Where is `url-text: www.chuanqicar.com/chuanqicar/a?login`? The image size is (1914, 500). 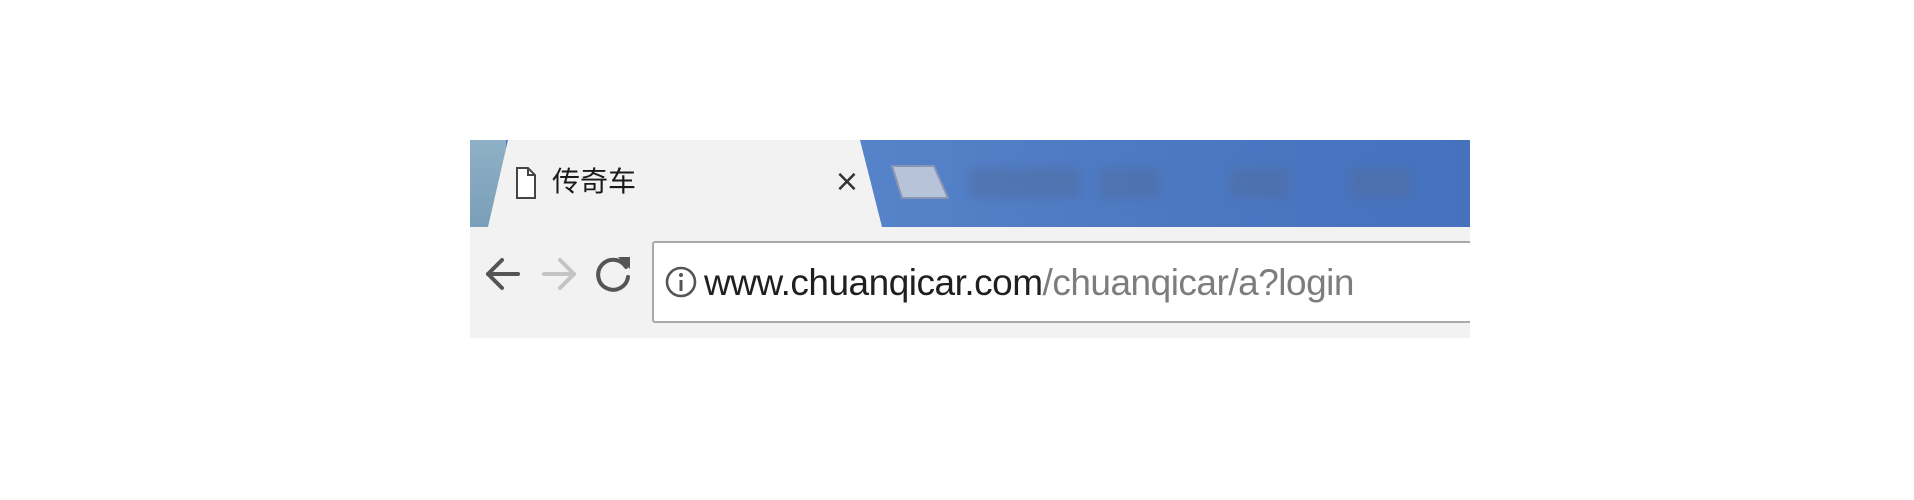 url-text: www.chuanqicar.com/chuanqicar/a?login is located at coordinates (1029, 283).